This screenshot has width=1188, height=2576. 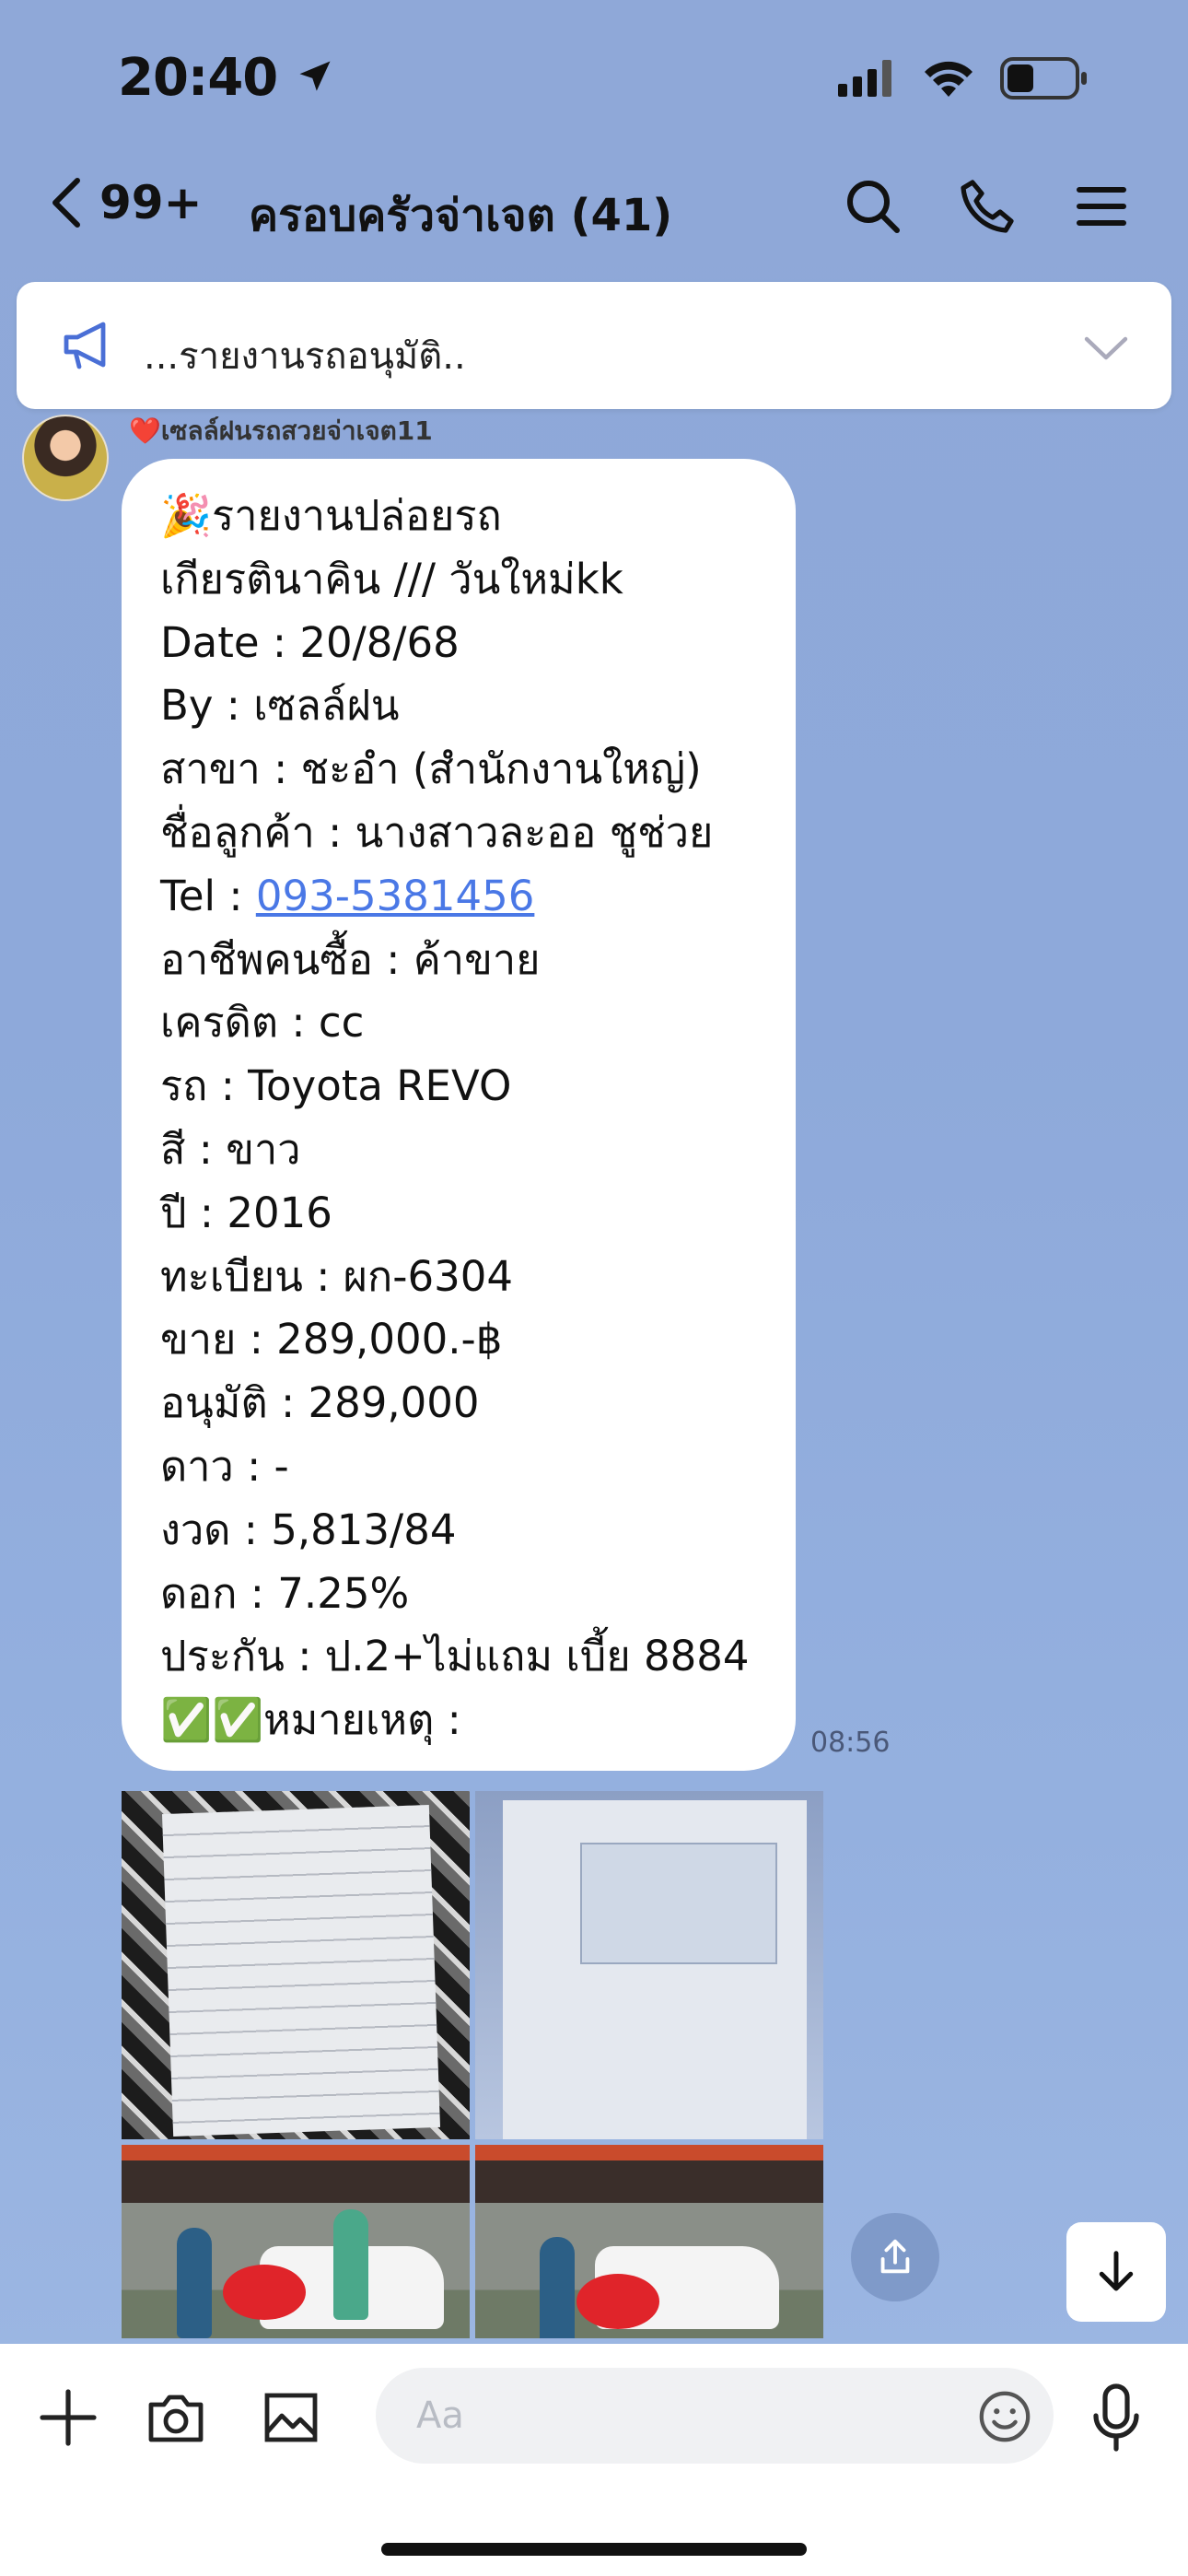 I want to click on message-time: 08:56, so click(x=850, y=1743).